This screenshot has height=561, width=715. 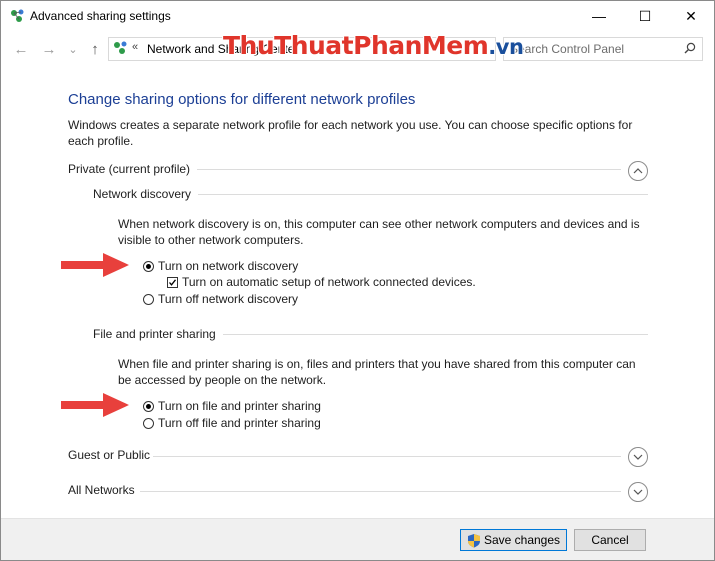 I want to click on forward-arrow-icon: →, so click(x=49, y=49).